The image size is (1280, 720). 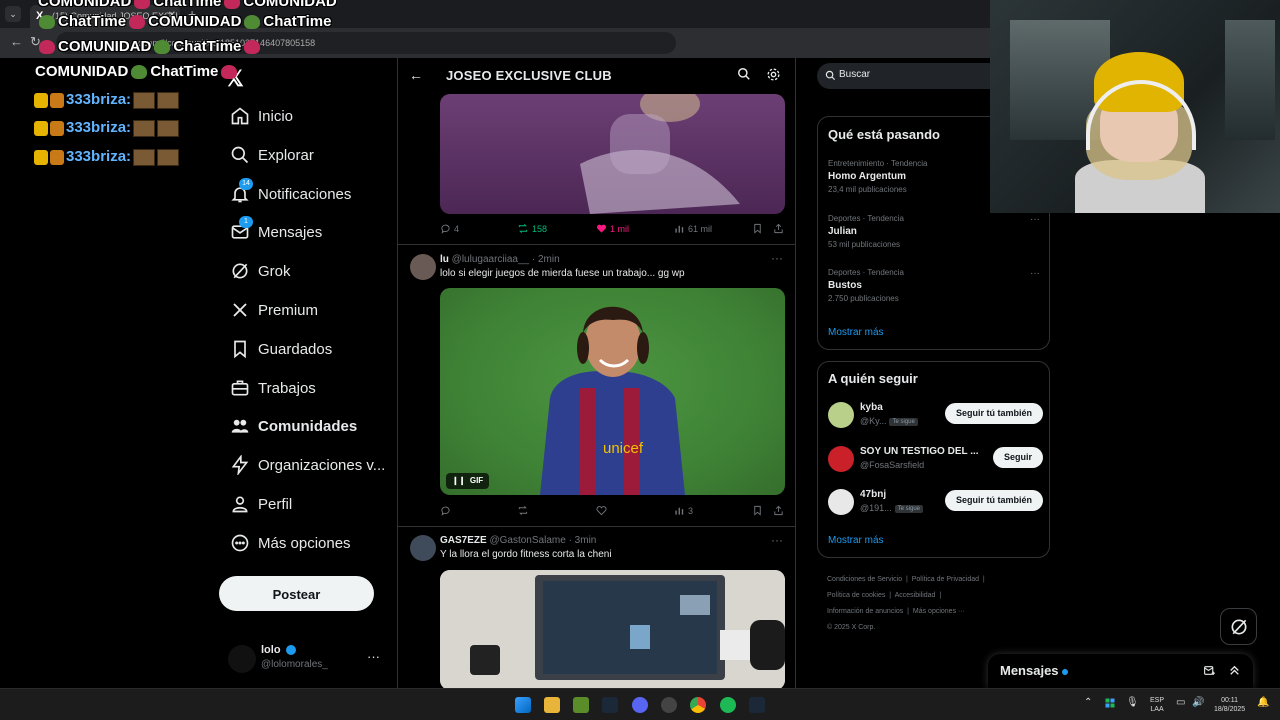 I want to click on app-icon, so click(x=581, y=705).